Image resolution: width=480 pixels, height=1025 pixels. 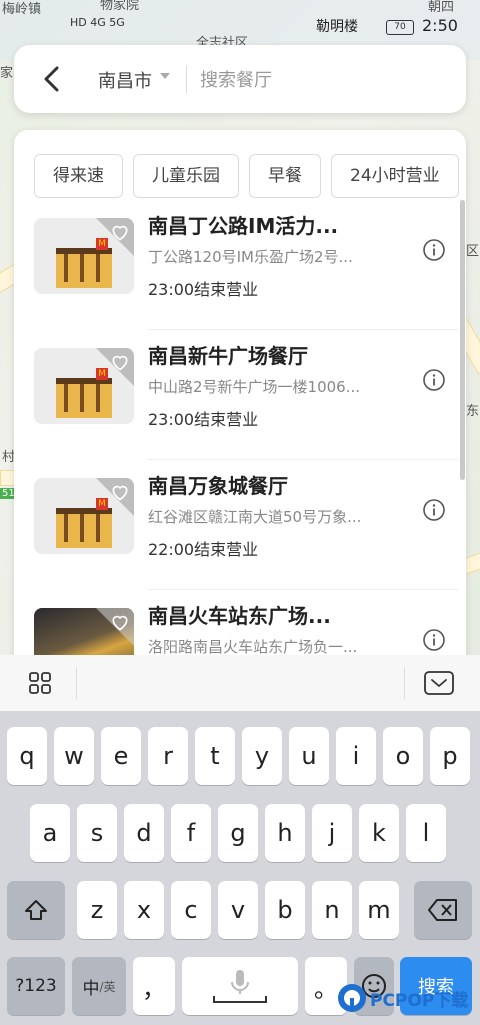 I want to click on comma-key: ，, so click(x=154, y=986).